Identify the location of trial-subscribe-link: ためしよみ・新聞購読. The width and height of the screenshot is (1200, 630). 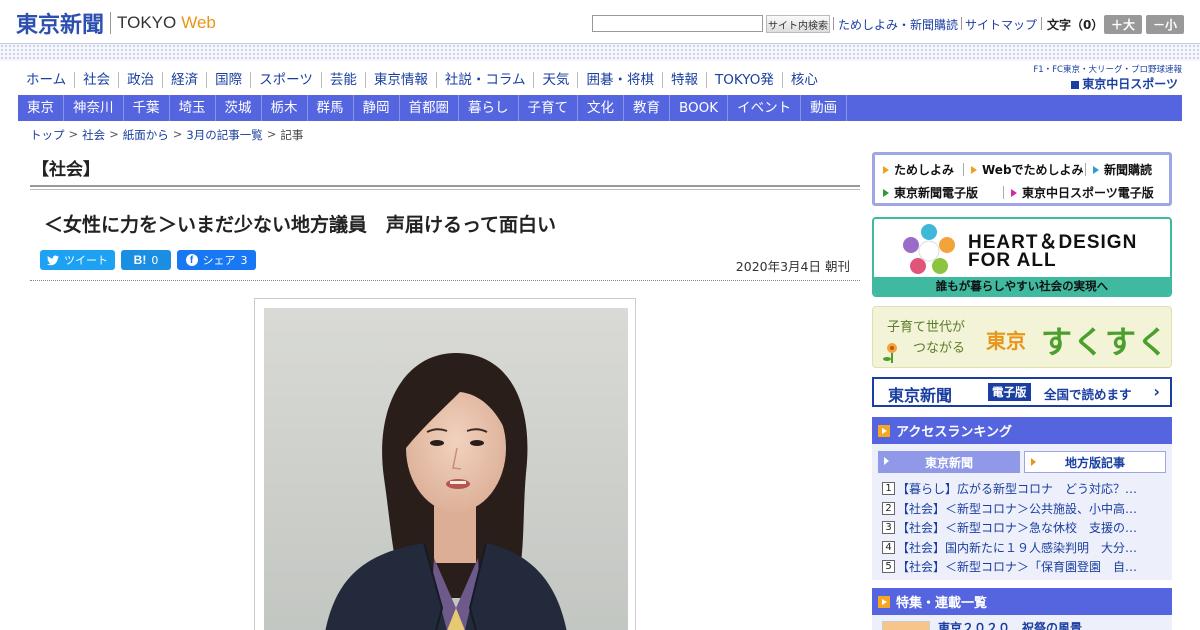
(898, 24).